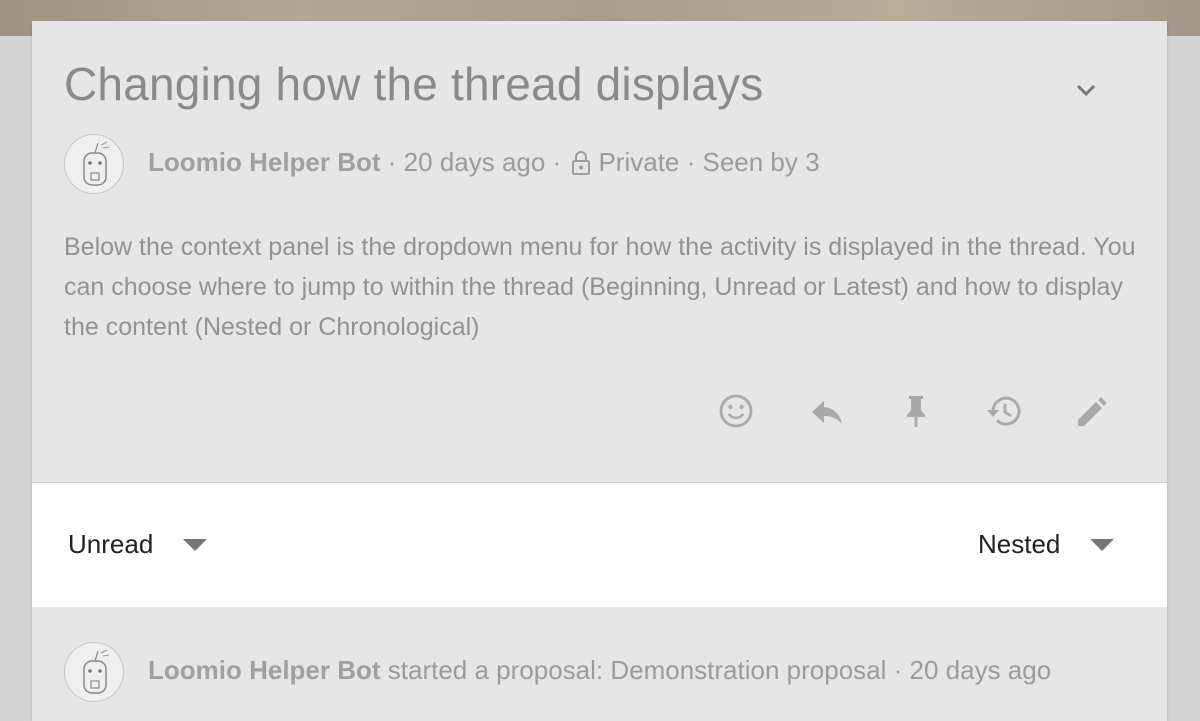 This screenshot has height=721, width=1200. What do you see at coordinates (736, 411) in the screenshot?
I see `smiley-icon` at bounding box center [736, 411].